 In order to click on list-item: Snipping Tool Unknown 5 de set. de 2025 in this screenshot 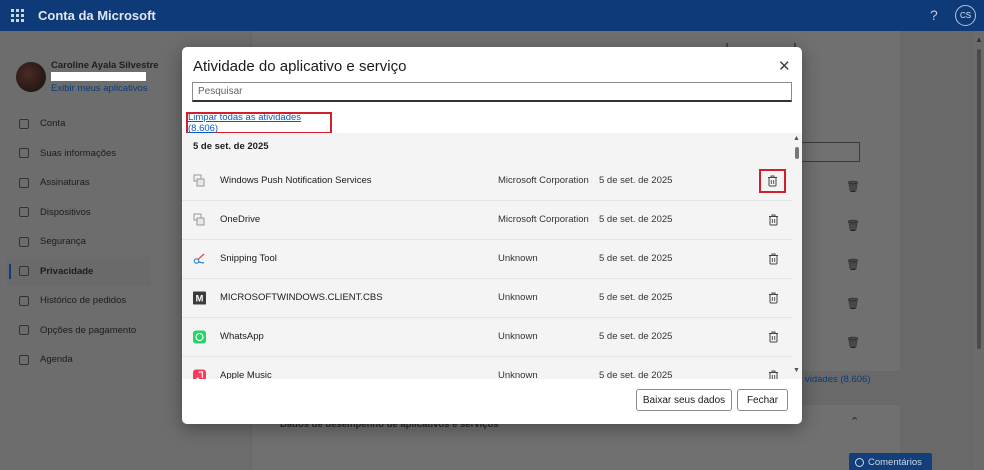, I will do `click(487, 259)`.